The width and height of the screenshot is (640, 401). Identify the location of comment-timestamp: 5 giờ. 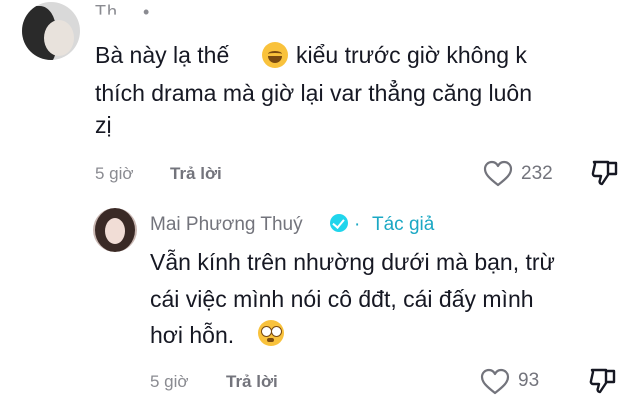
(114, 173).